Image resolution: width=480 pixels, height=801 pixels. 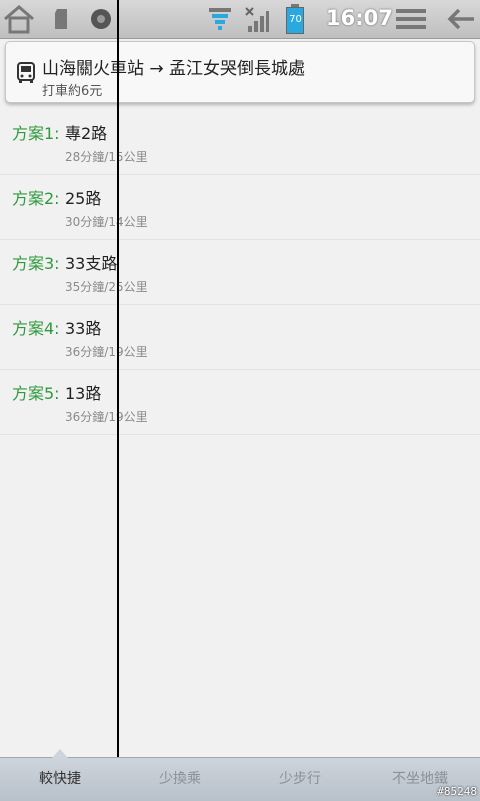 What do you see at coordinates (240, 19) in the screenshot?
I see `status-bar: 70 16:07` at bounding box center [240, 19].